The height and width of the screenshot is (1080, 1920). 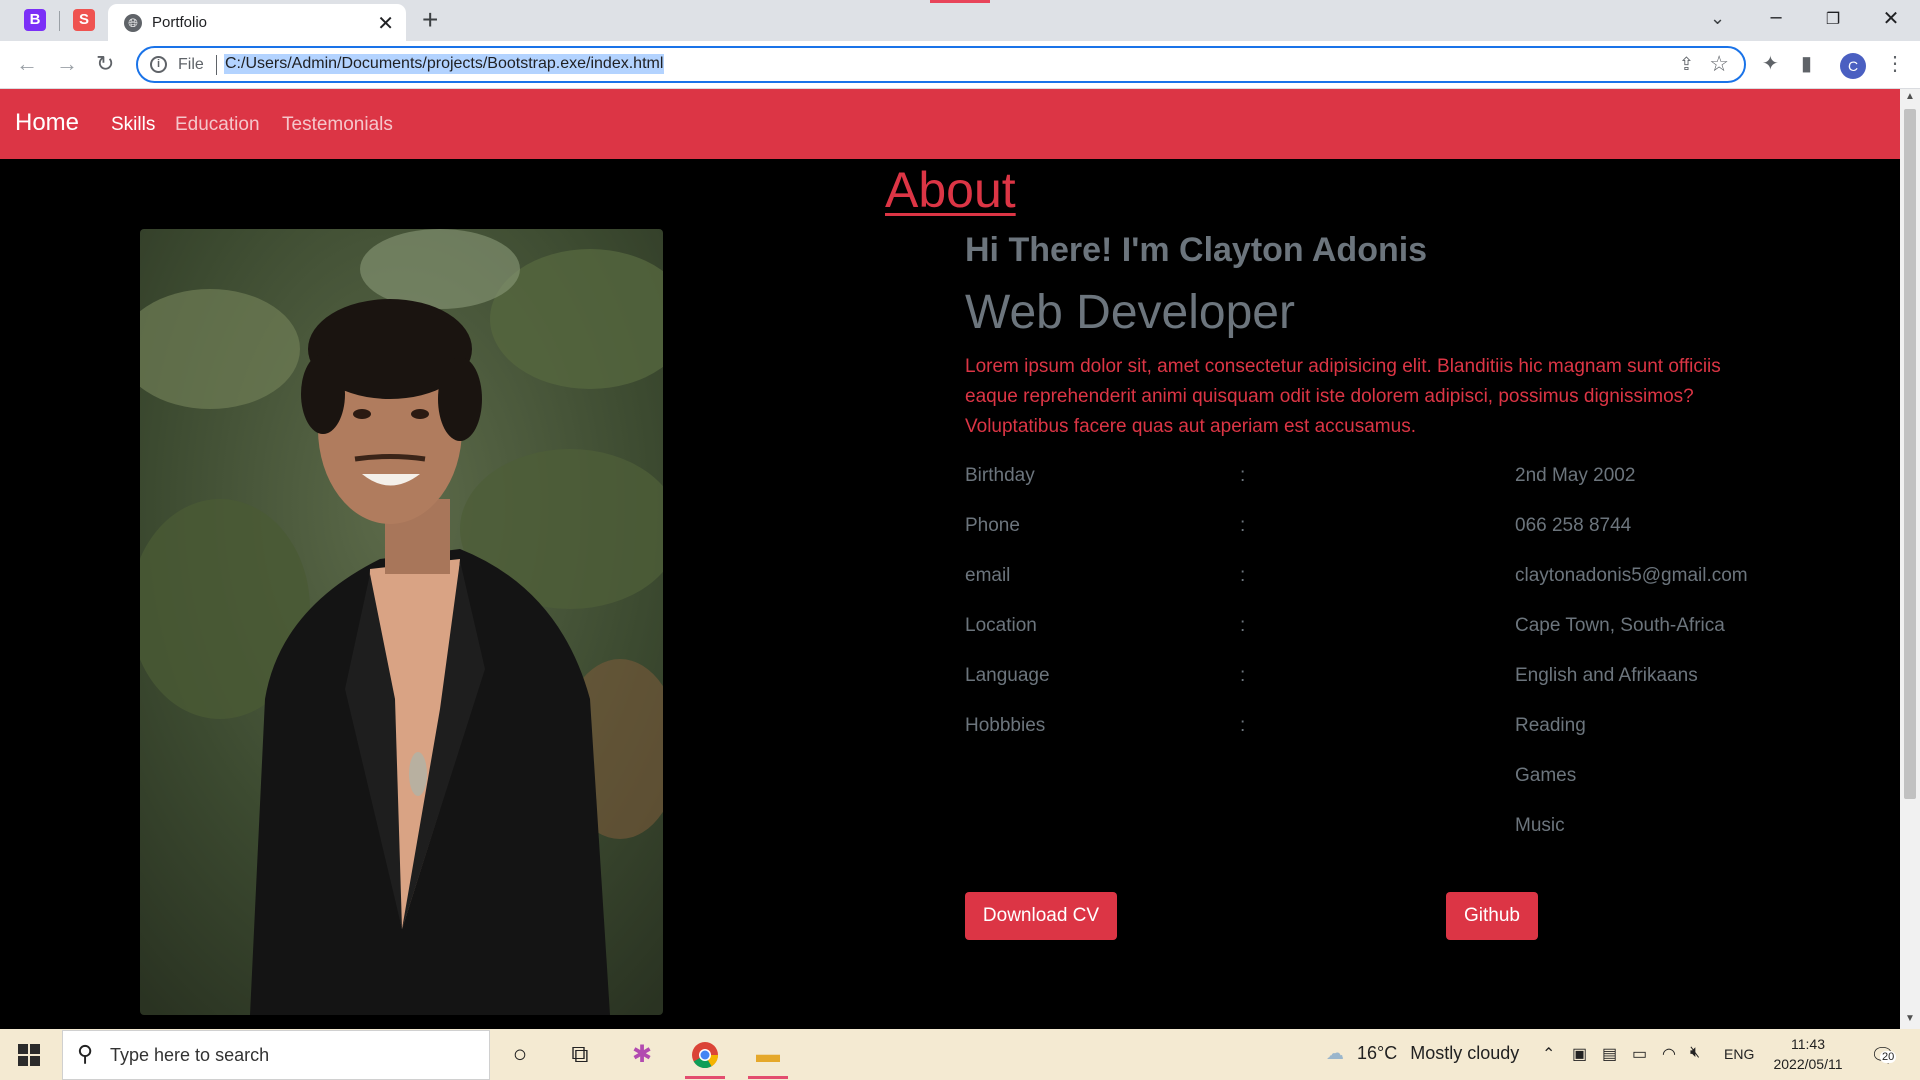 What do you see at coordinates (1620, 625) in the screenshot?
I see `detail-value: Cape Town, South-Africa` at bounding box center [1620, 625].